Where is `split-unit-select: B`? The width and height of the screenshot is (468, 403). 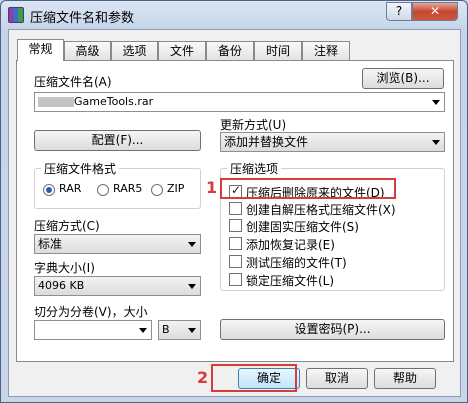 split-unit-select: B is located at coordinates (179, 330).